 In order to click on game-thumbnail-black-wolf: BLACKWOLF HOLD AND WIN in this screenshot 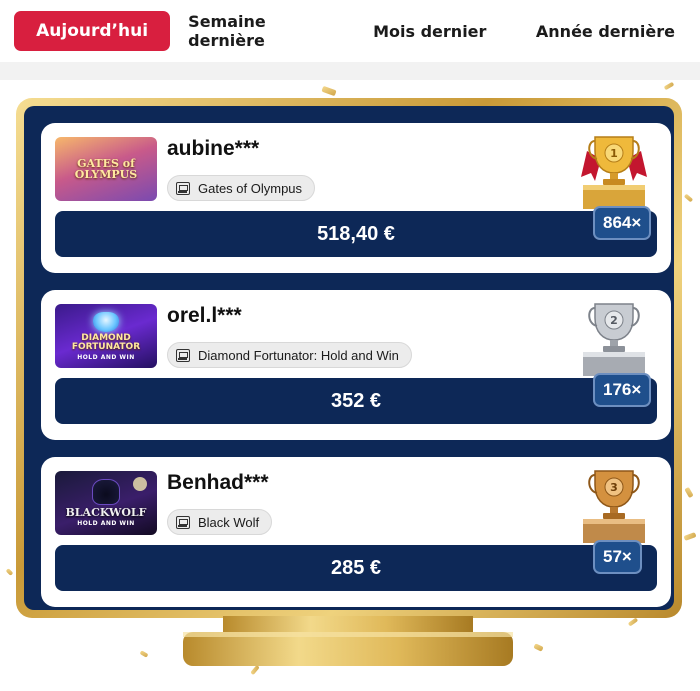, I will do `click(106, 503)`.